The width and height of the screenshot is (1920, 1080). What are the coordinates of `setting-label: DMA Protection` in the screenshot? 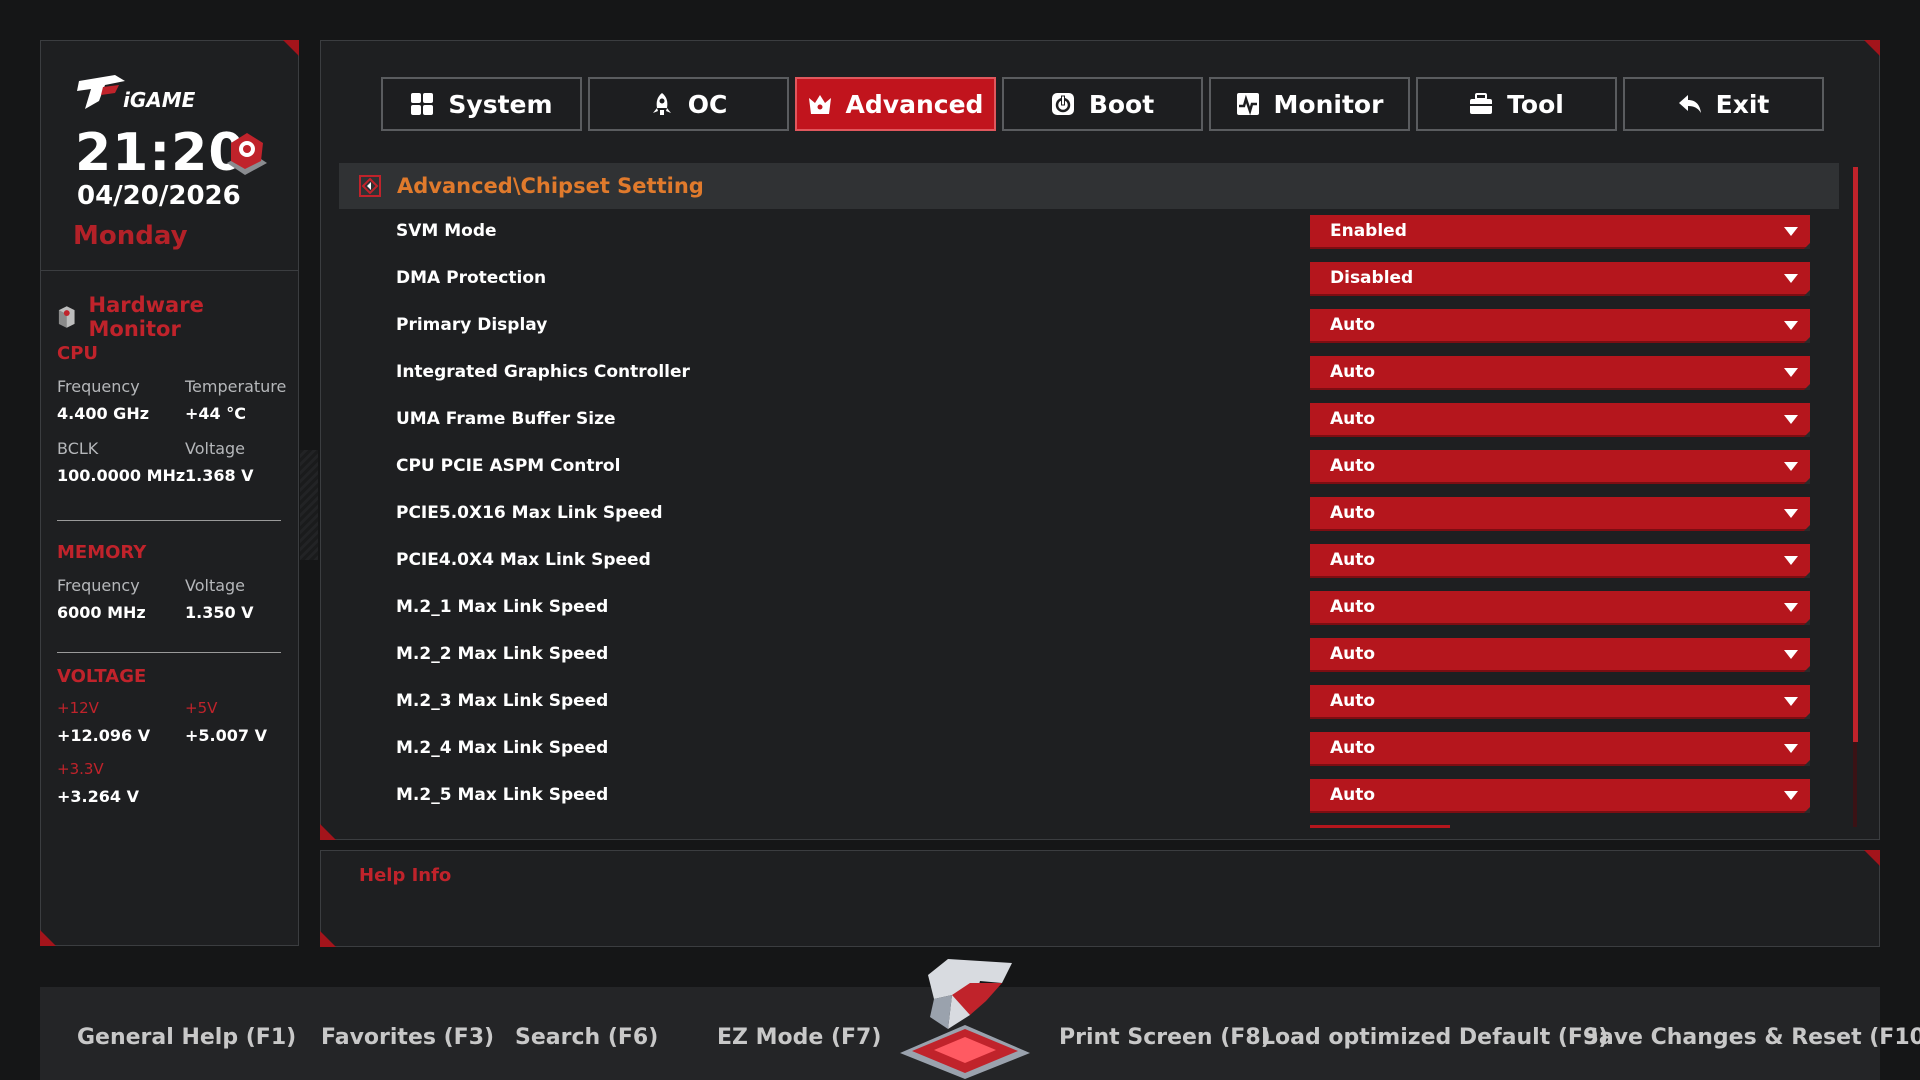 It's located at (471, 278).